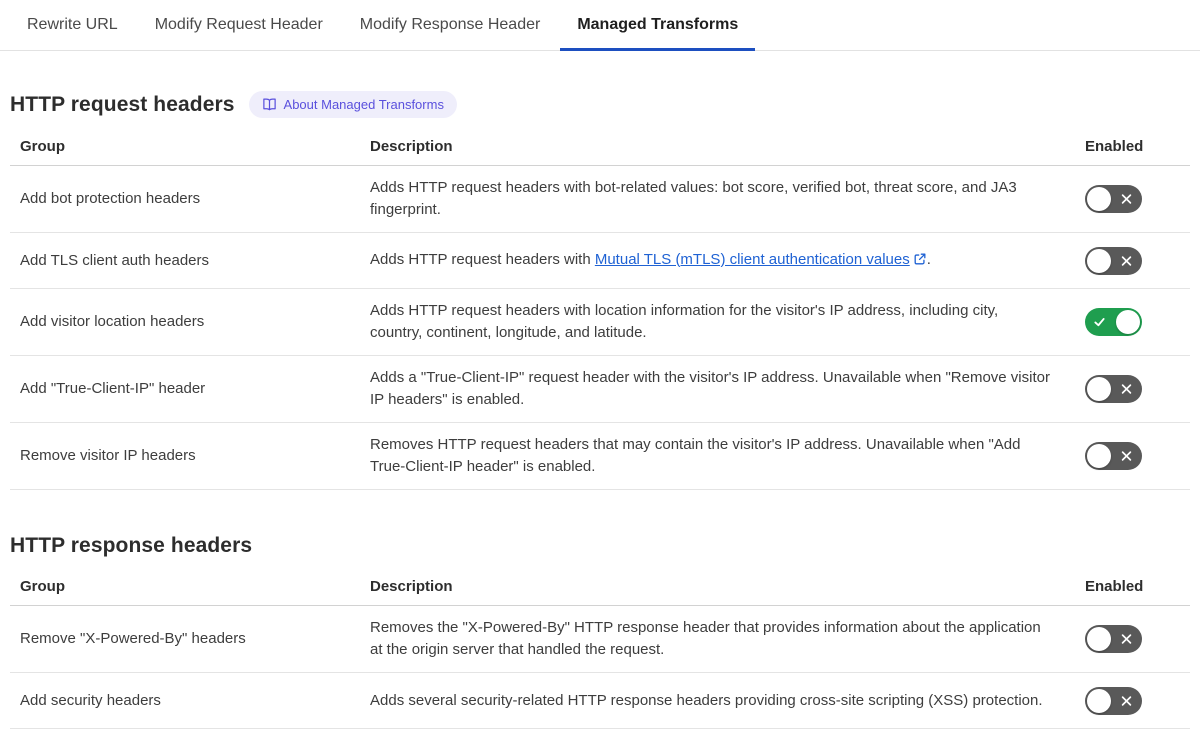  What do you see at coordinates (1113, 260) in the screenshot?
I see `toggle-add-tls-client-auth-headers` at bounding box center [1113, 260].